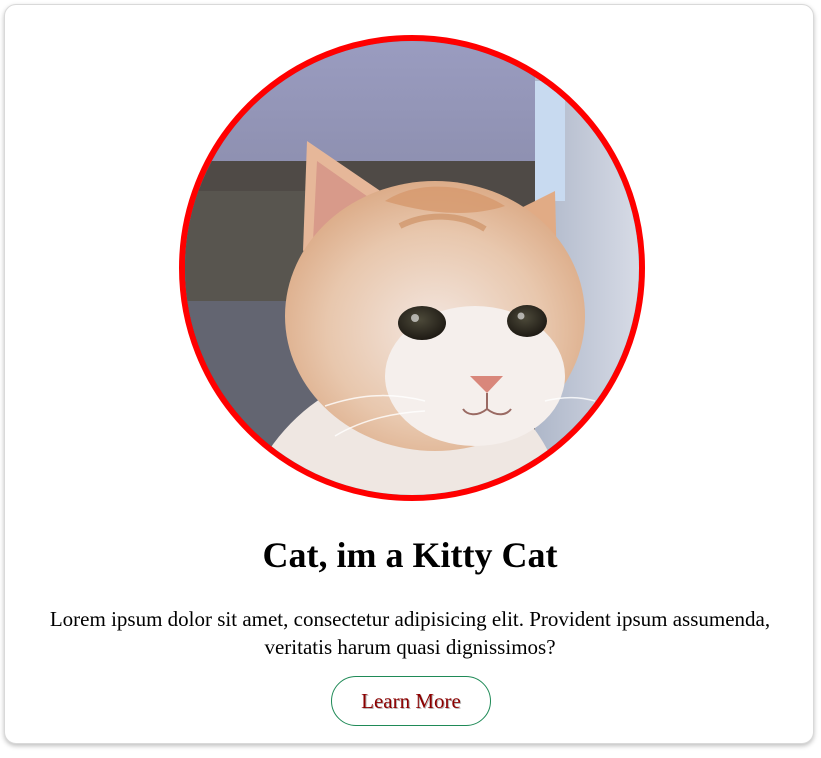  Describe the element at coordinates (410, 555) in the screenshot. I see `card-title: Cat, im a Kitty Cat` at that location.